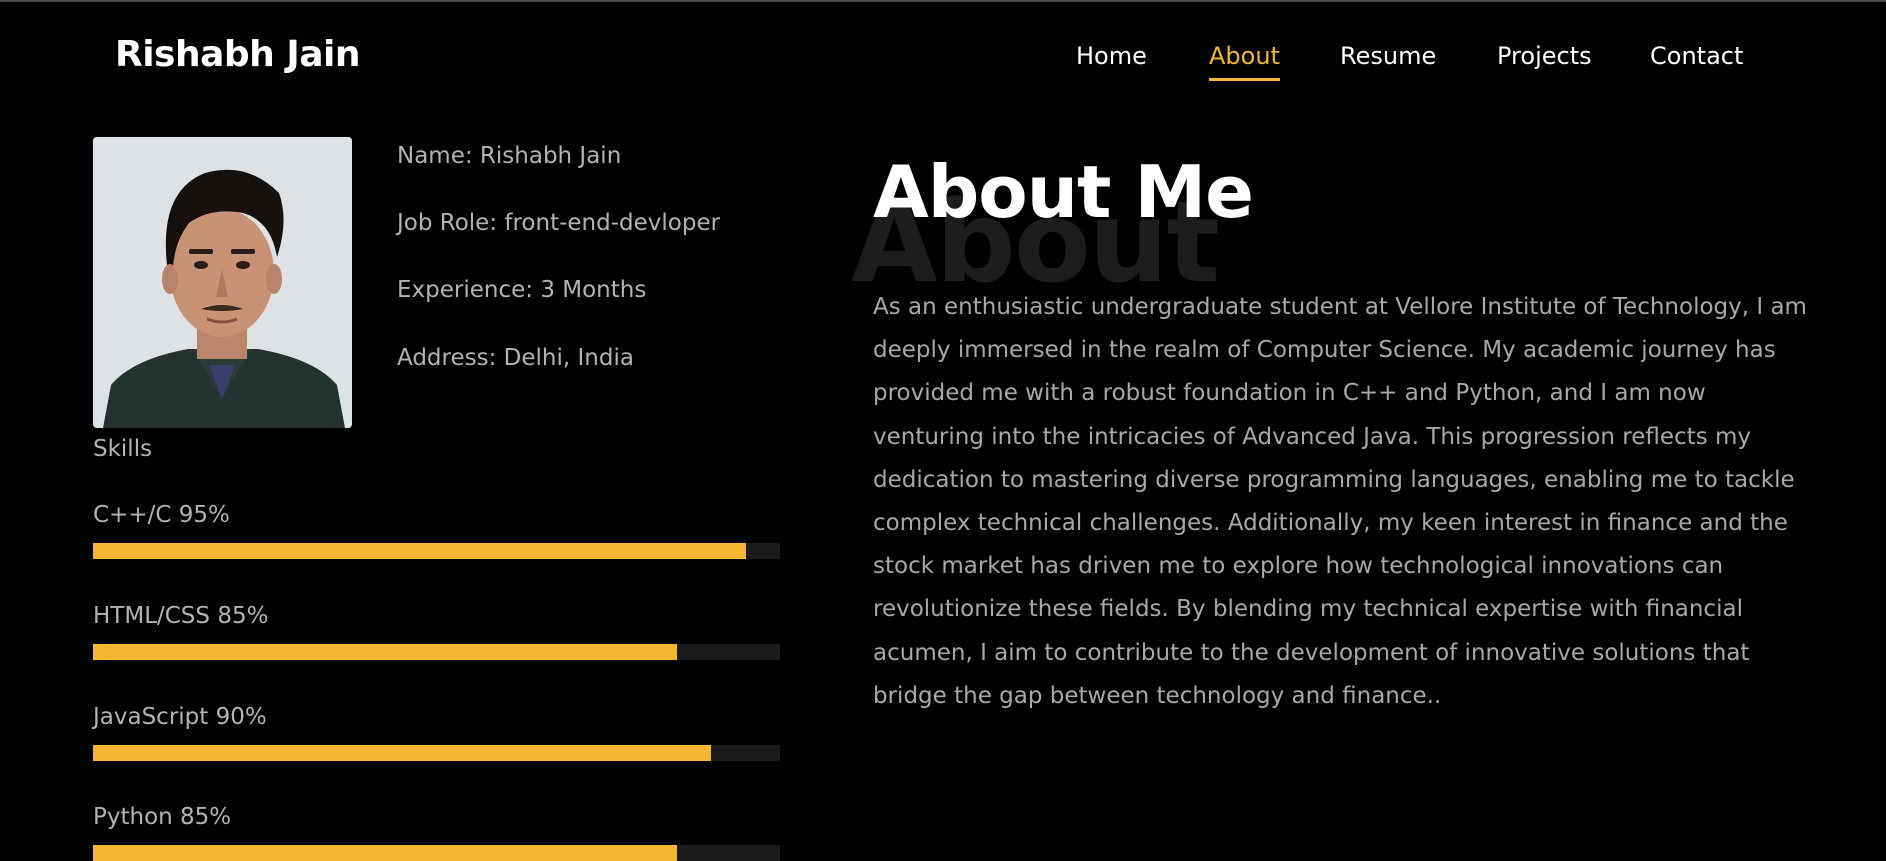  I want to click on info-name: Name: Rishabh Jain, so click(509, 156).